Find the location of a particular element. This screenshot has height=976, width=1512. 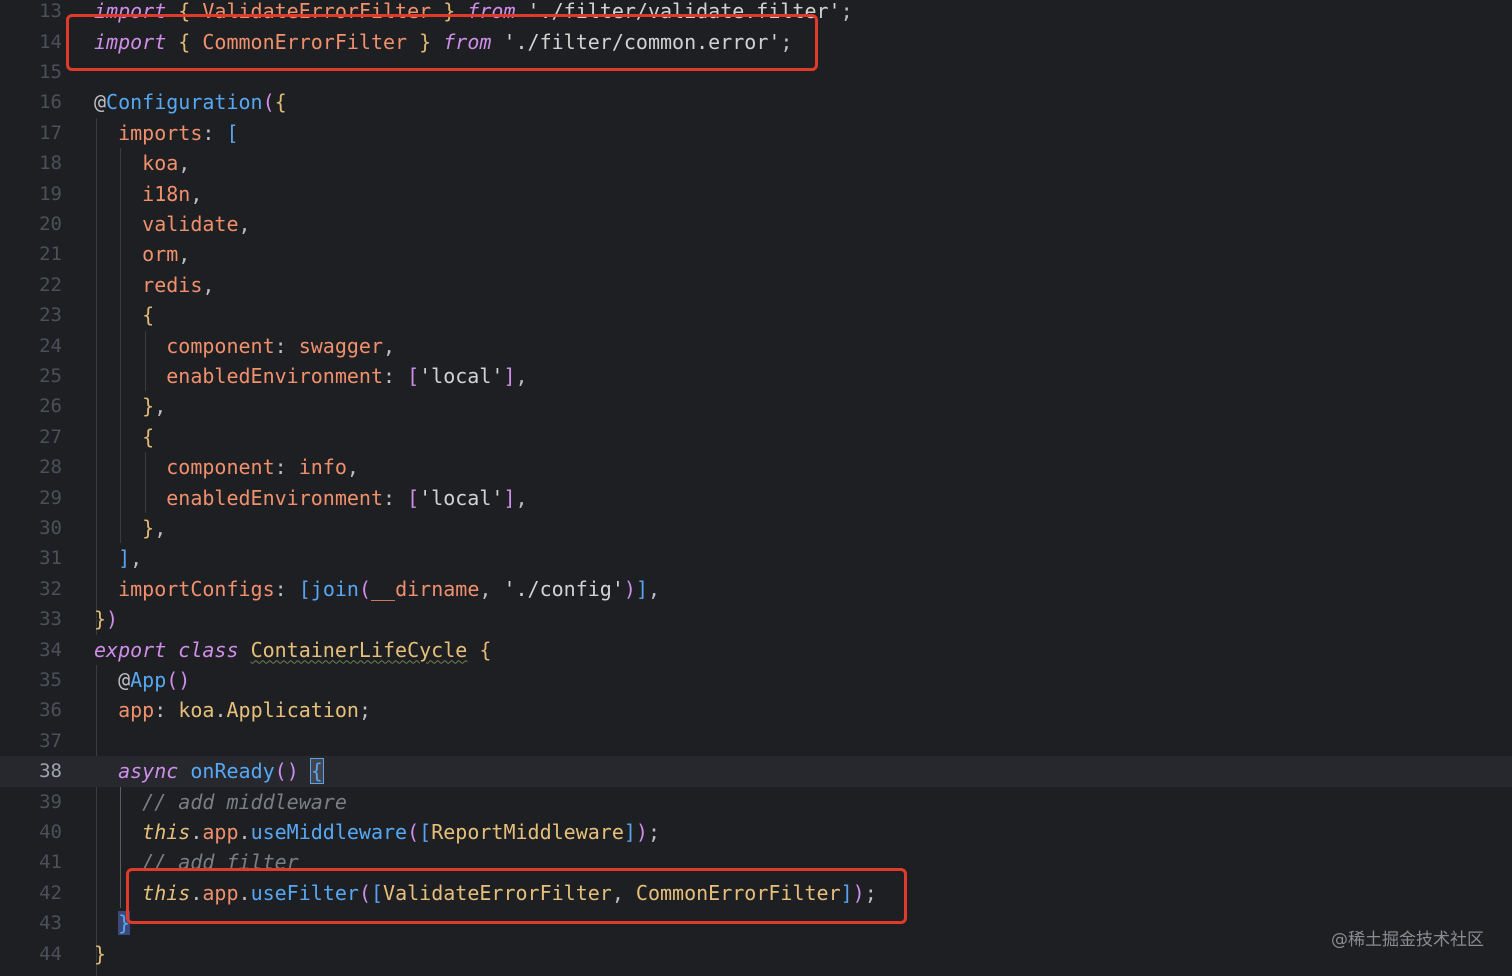

code-line: 15 is located at coordinates (756, 72).